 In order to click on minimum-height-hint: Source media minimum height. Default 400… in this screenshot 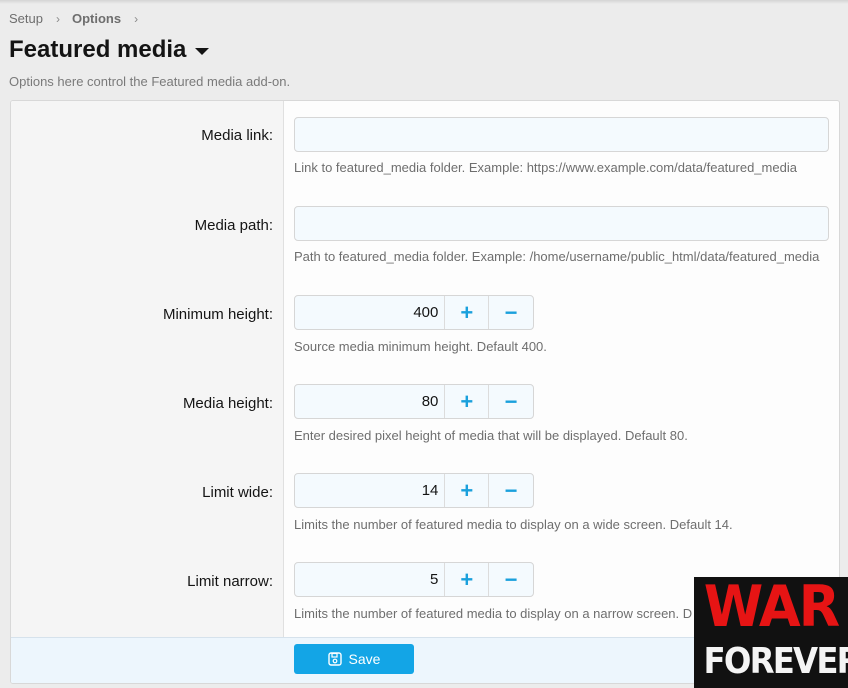, I will do `click(420, 346)`.